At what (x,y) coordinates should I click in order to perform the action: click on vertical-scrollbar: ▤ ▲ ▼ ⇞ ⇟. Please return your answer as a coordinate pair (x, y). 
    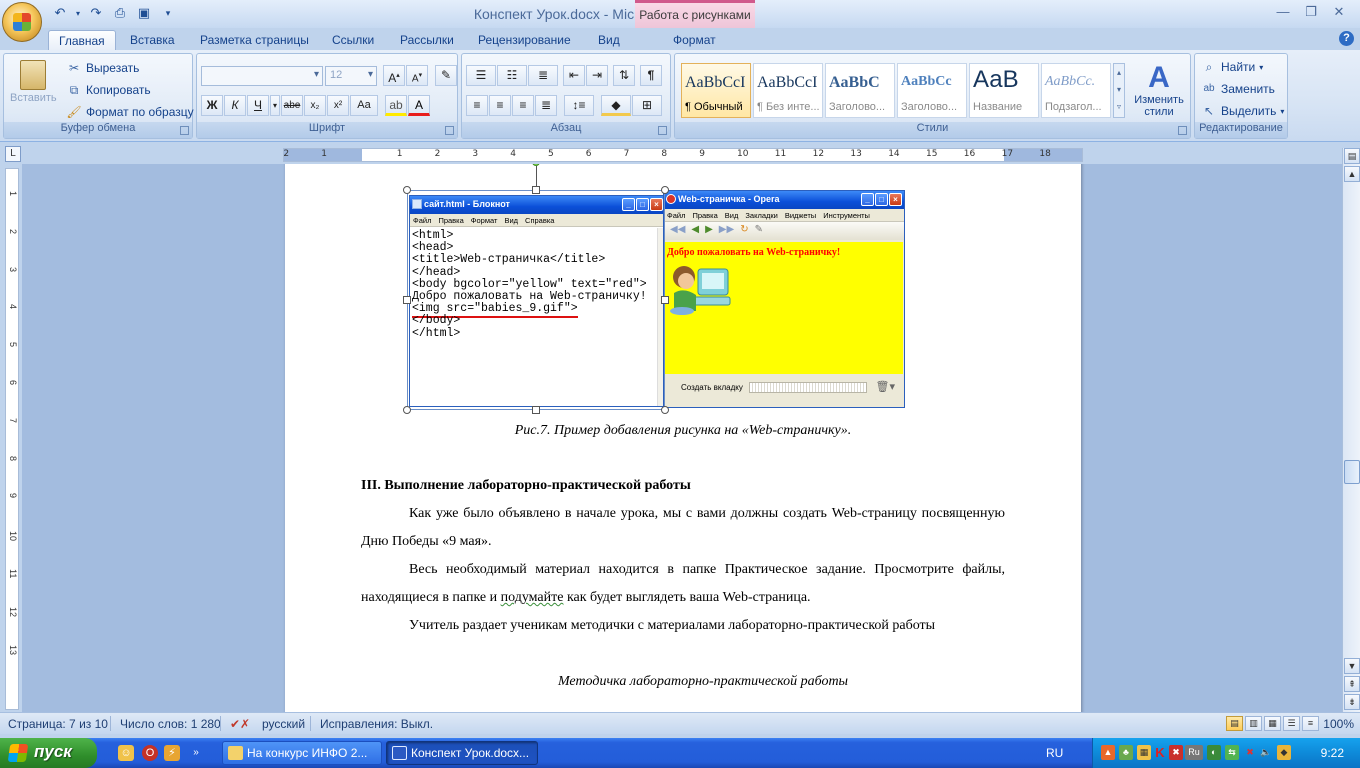
    Looking at the image, I should click on (1351, 430).